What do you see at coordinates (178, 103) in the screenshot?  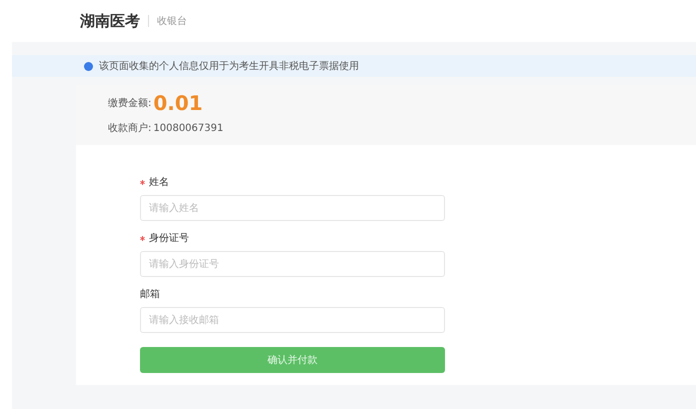 I see `amount-value: 0.01` at bounding box center [178, 103].